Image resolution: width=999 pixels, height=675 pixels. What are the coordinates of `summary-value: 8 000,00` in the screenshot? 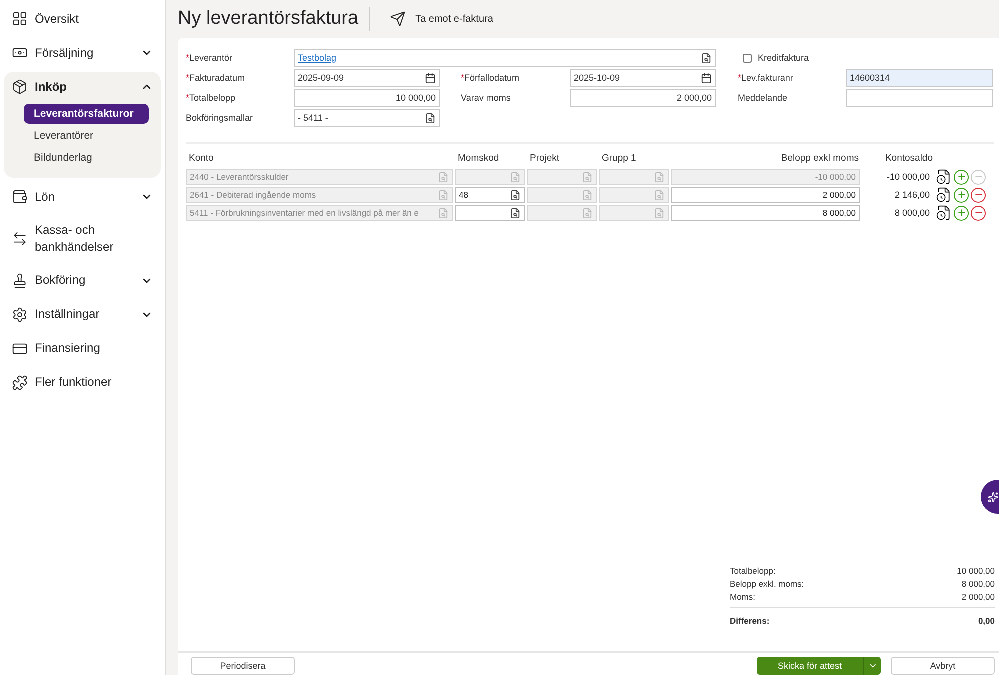 It's located at (978, 583).